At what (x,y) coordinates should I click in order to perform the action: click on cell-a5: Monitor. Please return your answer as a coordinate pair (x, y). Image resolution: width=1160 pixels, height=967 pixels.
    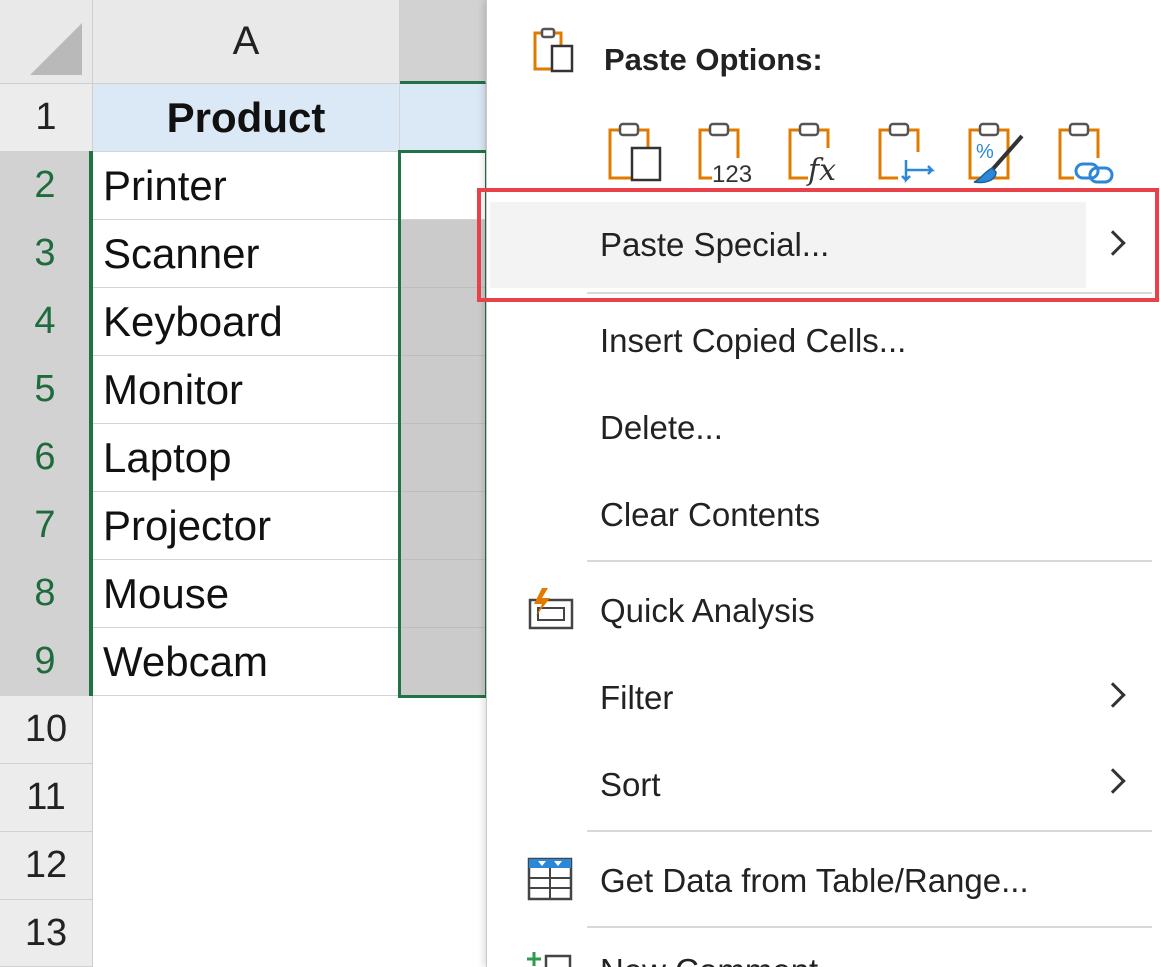
    Looking at the image, I should click on (246, 390).